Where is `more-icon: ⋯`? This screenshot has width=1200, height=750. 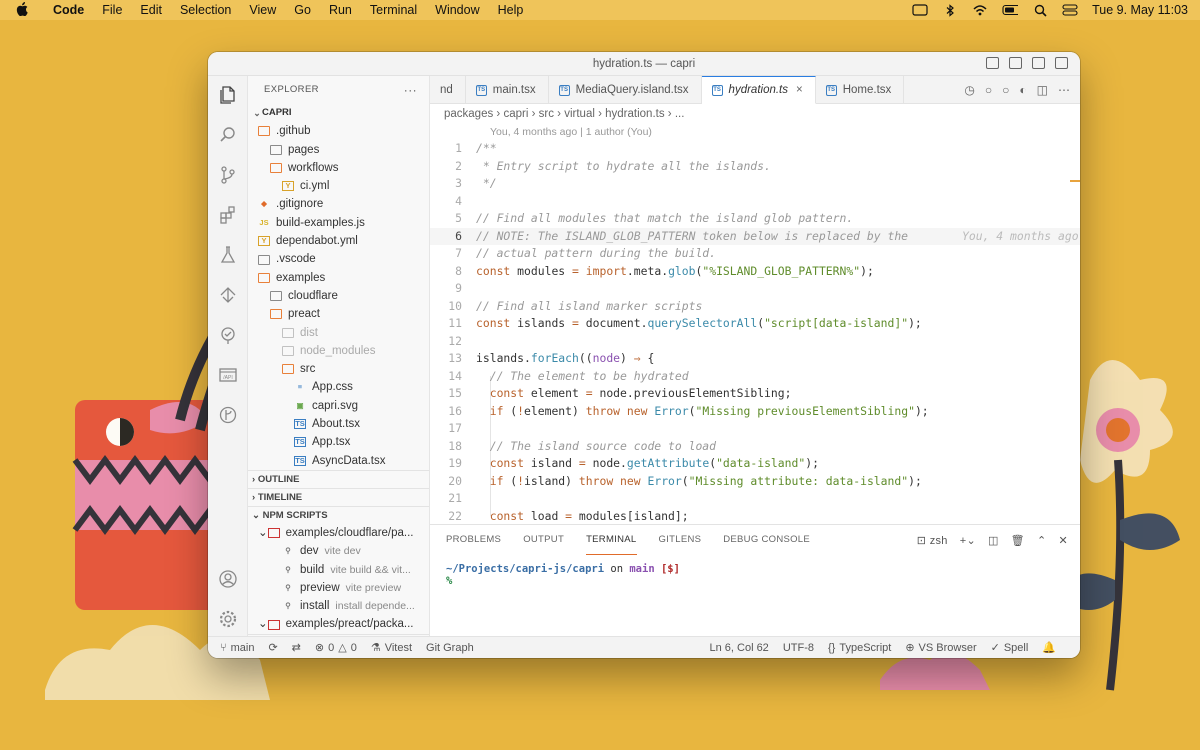 more-icon: ⋯ is located at coordinates (1064, 90).